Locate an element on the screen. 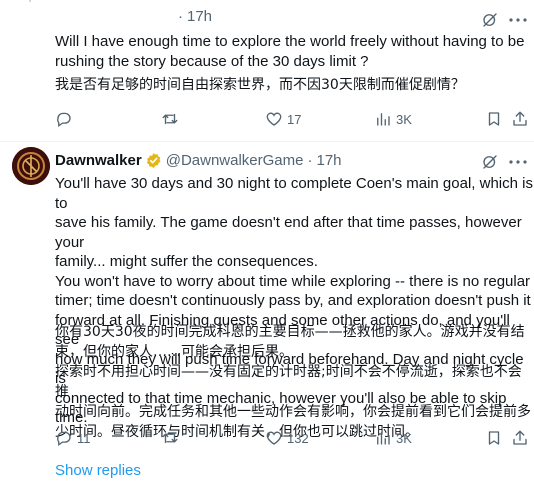 Image resolution: width=534 pixels, height=482 pixels. text-line: 探索时不用担心时间——没有固定的计时器;时间不会不停流逝，探索也不会推 is located at coordinates (288, 382).